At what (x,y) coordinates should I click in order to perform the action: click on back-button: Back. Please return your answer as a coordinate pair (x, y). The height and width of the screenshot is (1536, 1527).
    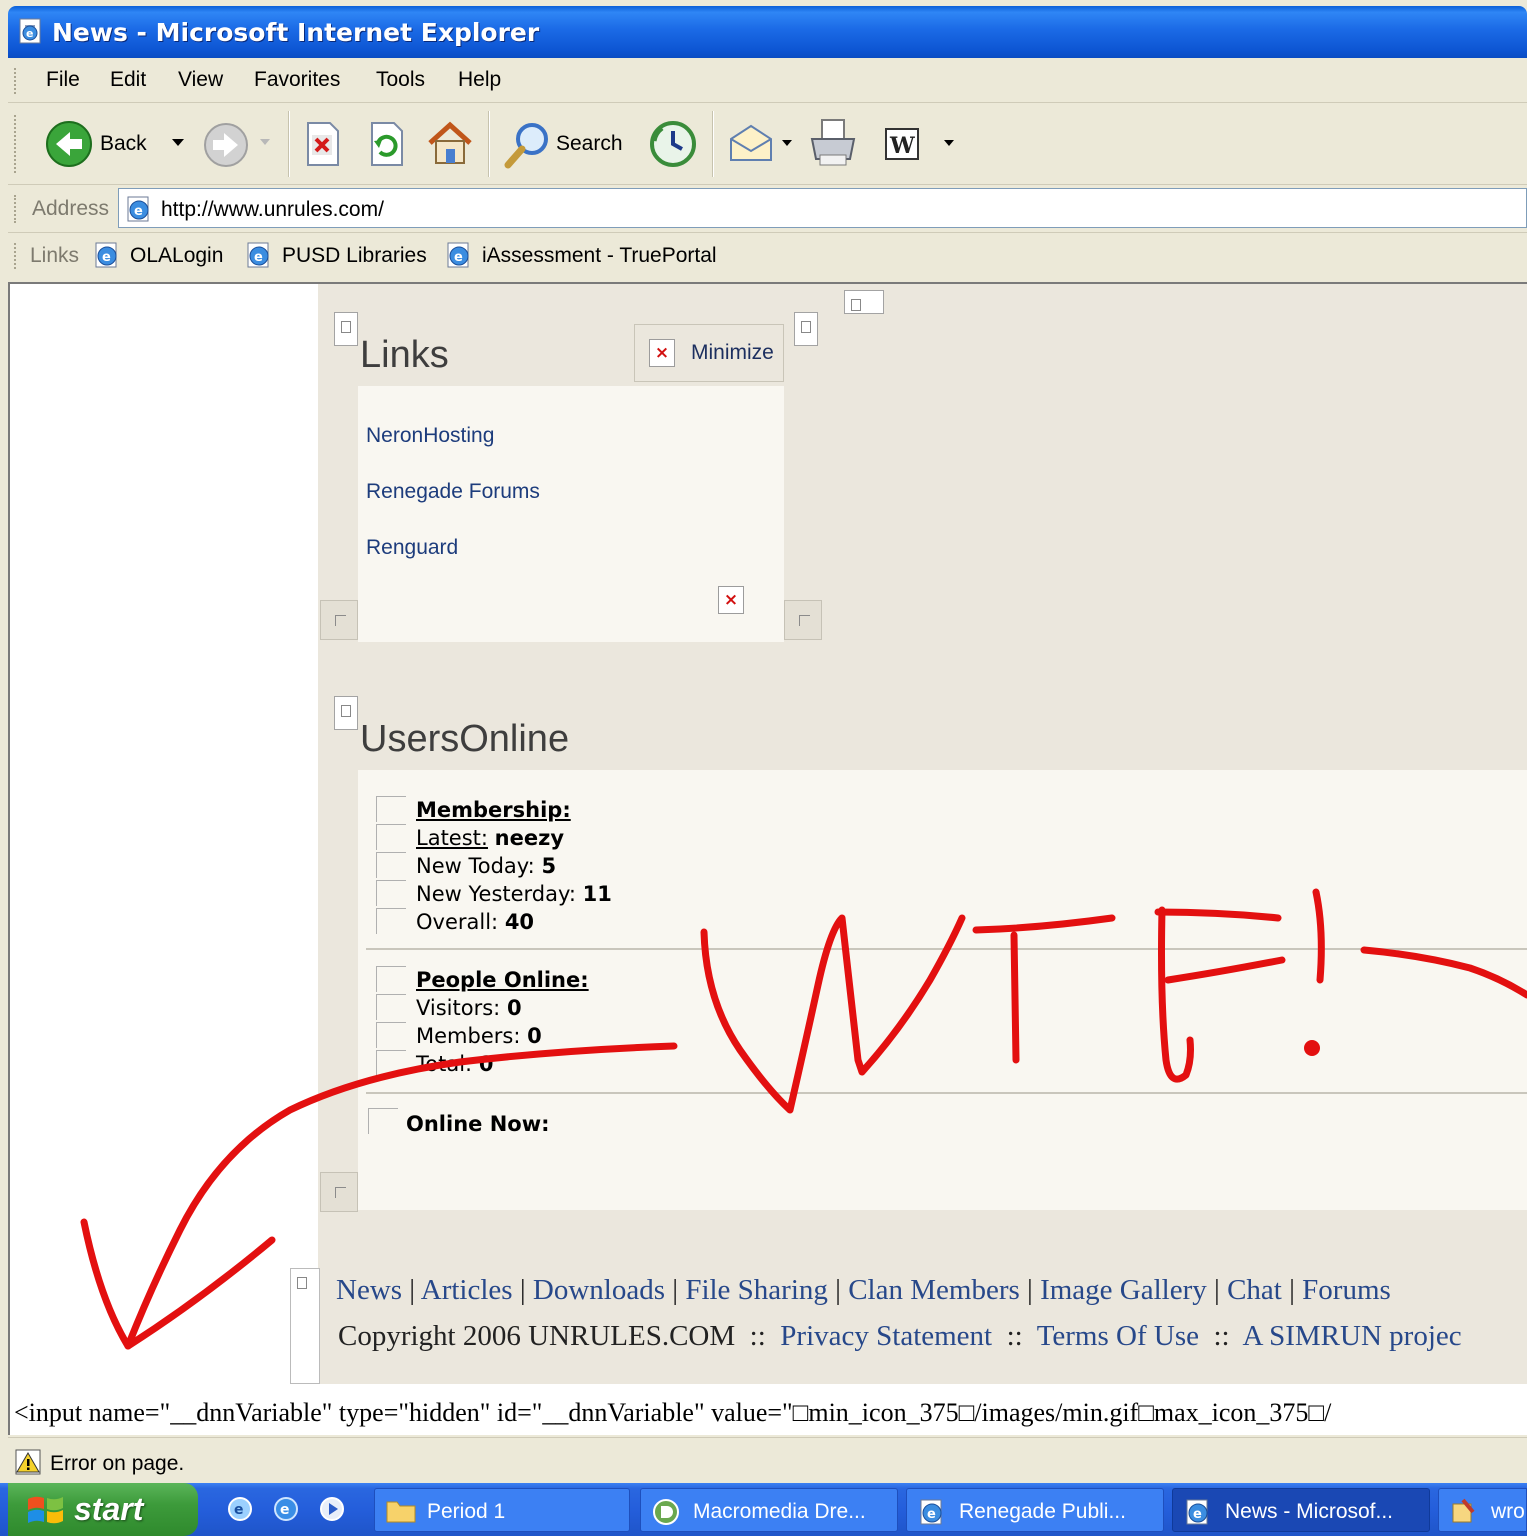
    Looking at the image, I should click on (117, 144).